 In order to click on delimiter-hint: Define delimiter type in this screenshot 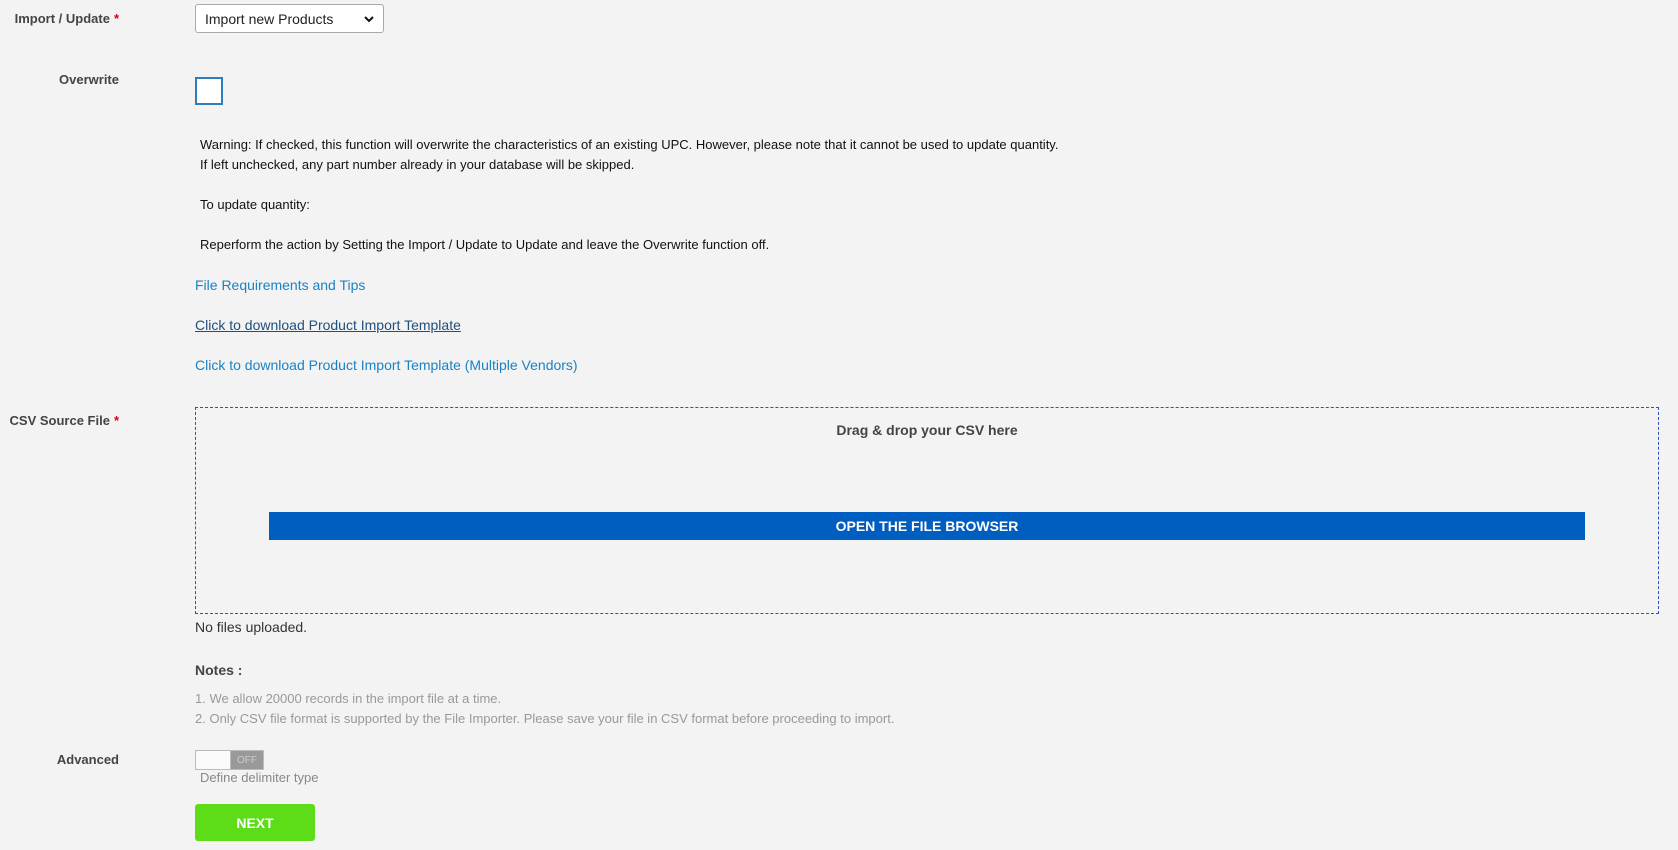, I will do `click(259, 777)`.